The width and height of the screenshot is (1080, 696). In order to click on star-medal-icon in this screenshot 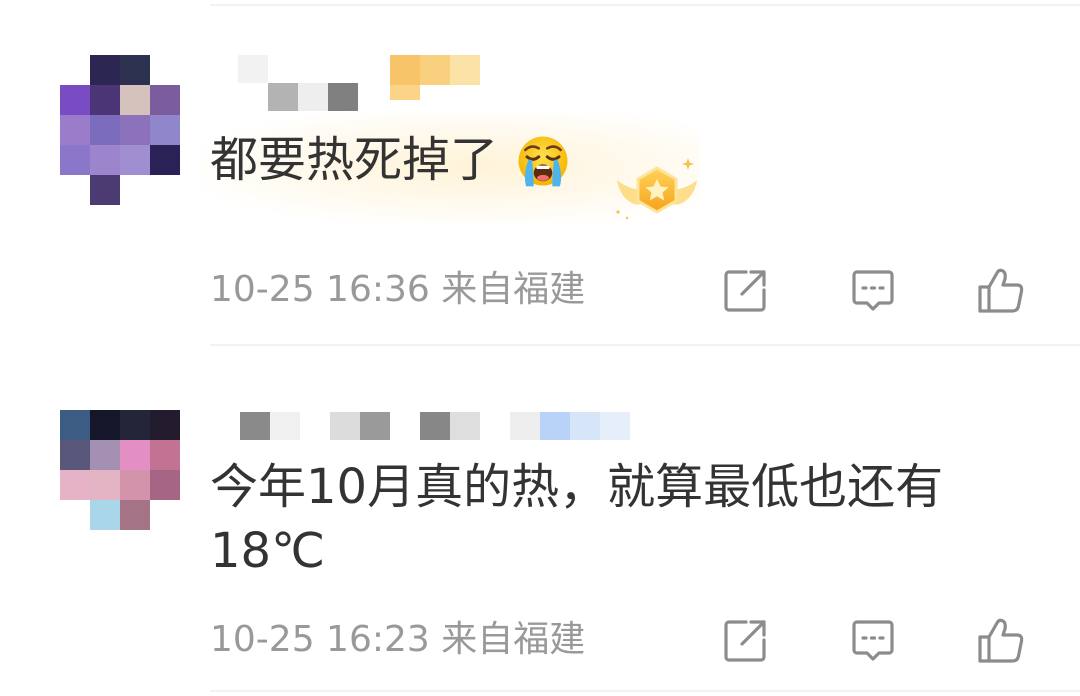, I will do `click(657, 189)`.